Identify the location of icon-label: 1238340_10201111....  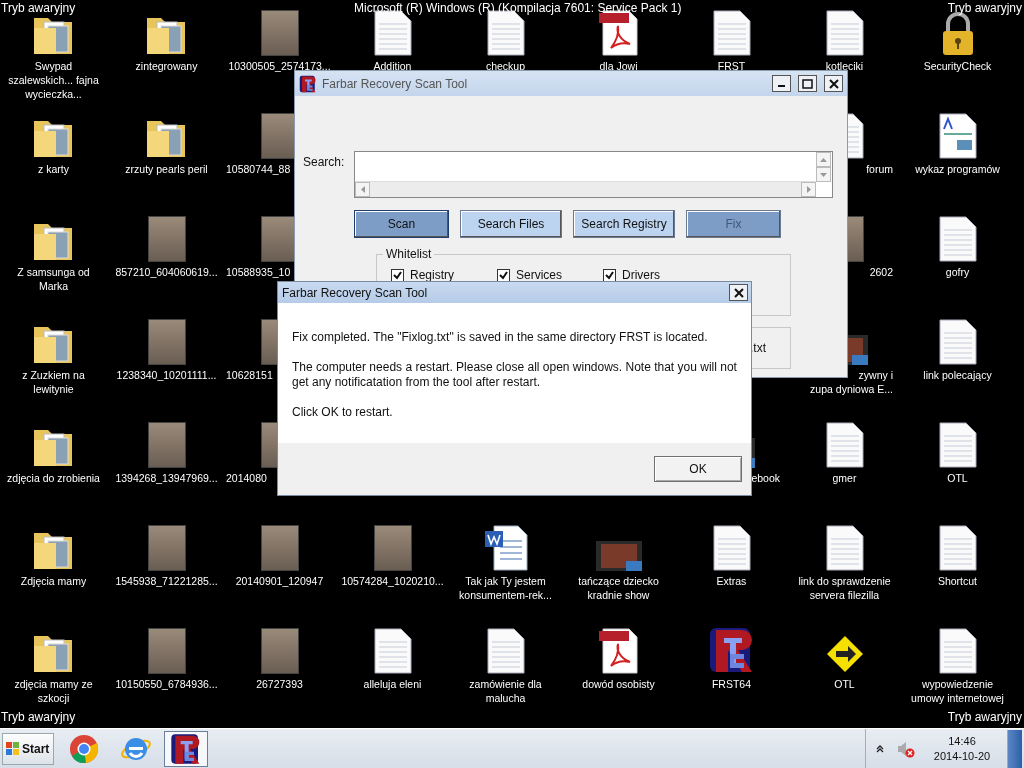
(166, 375).